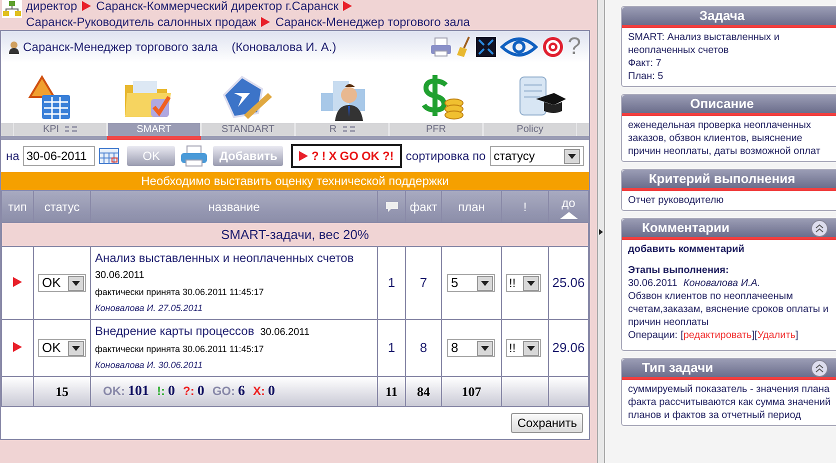  What do you see at coordinates (370, 156) in the screenshot?
I see `filter-option: OK` at bounding box center [370, 156].